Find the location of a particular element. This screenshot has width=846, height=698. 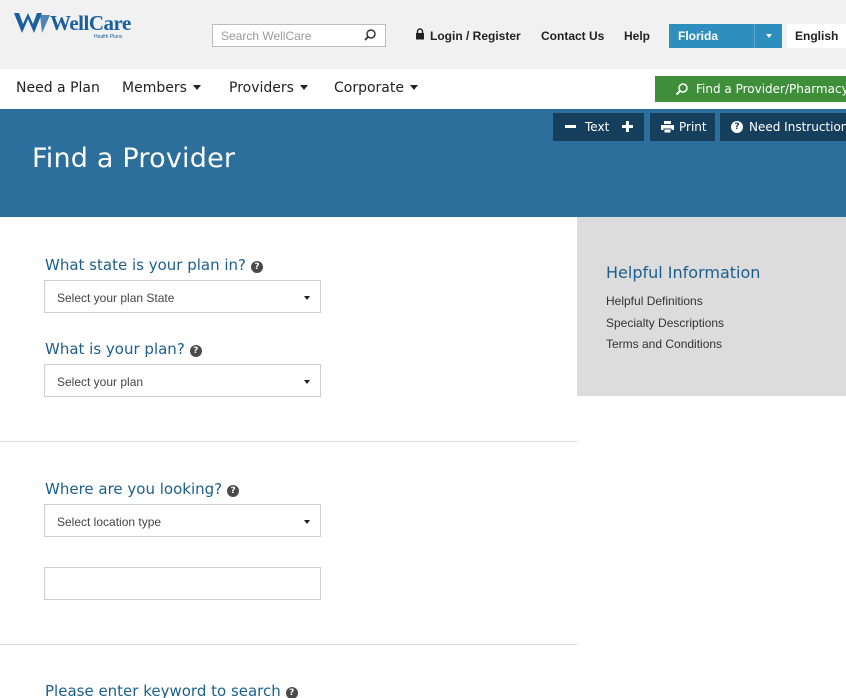

question-circle-icon: ? is located at coordinates (737, 127).